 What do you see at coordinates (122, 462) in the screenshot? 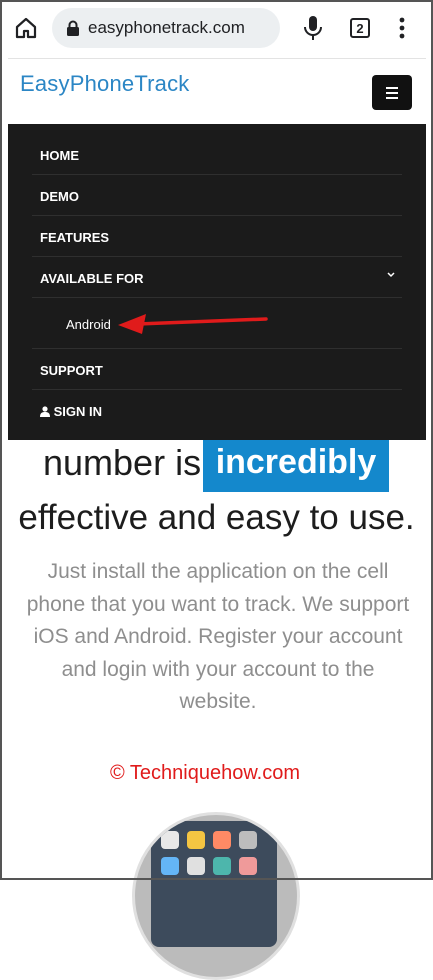
I see `headline-text: number is` at bounding box center [122, 462].